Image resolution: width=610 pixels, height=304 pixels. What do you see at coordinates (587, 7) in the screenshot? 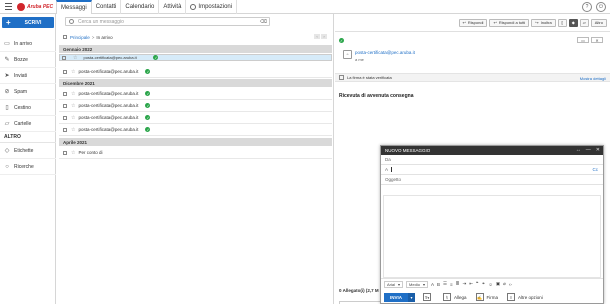
I see `help-icon: ?` at bounding box center [587, 7].